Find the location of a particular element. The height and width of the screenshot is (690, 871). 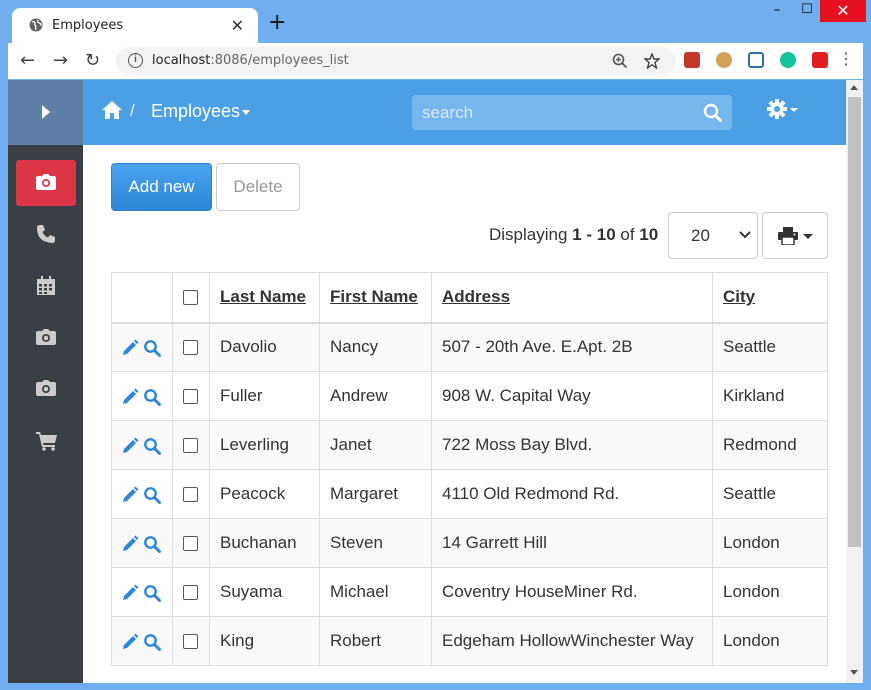

cell-last-name: Davolio is located at coordinates (264, 347).